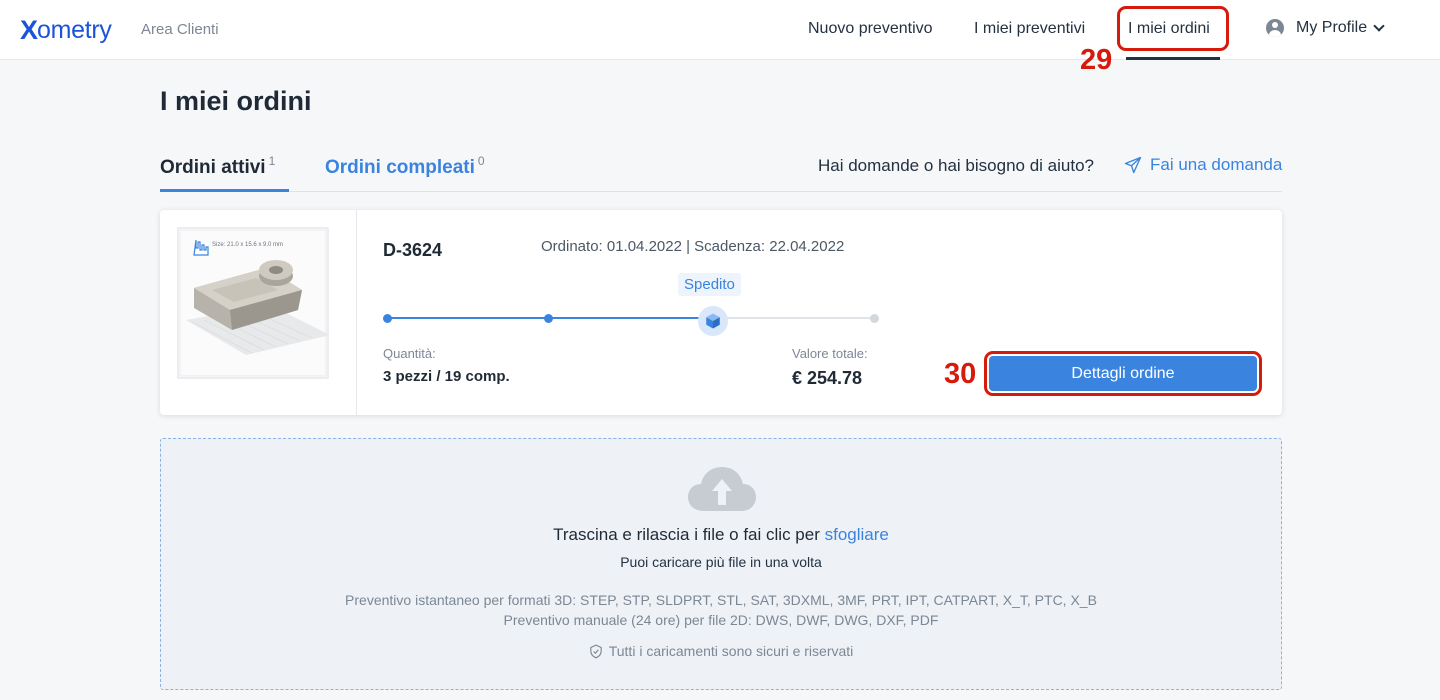 The image size is (1440, 700). I want to click on tab-active-orders-label: Ordini attivi, so click(213, 167).